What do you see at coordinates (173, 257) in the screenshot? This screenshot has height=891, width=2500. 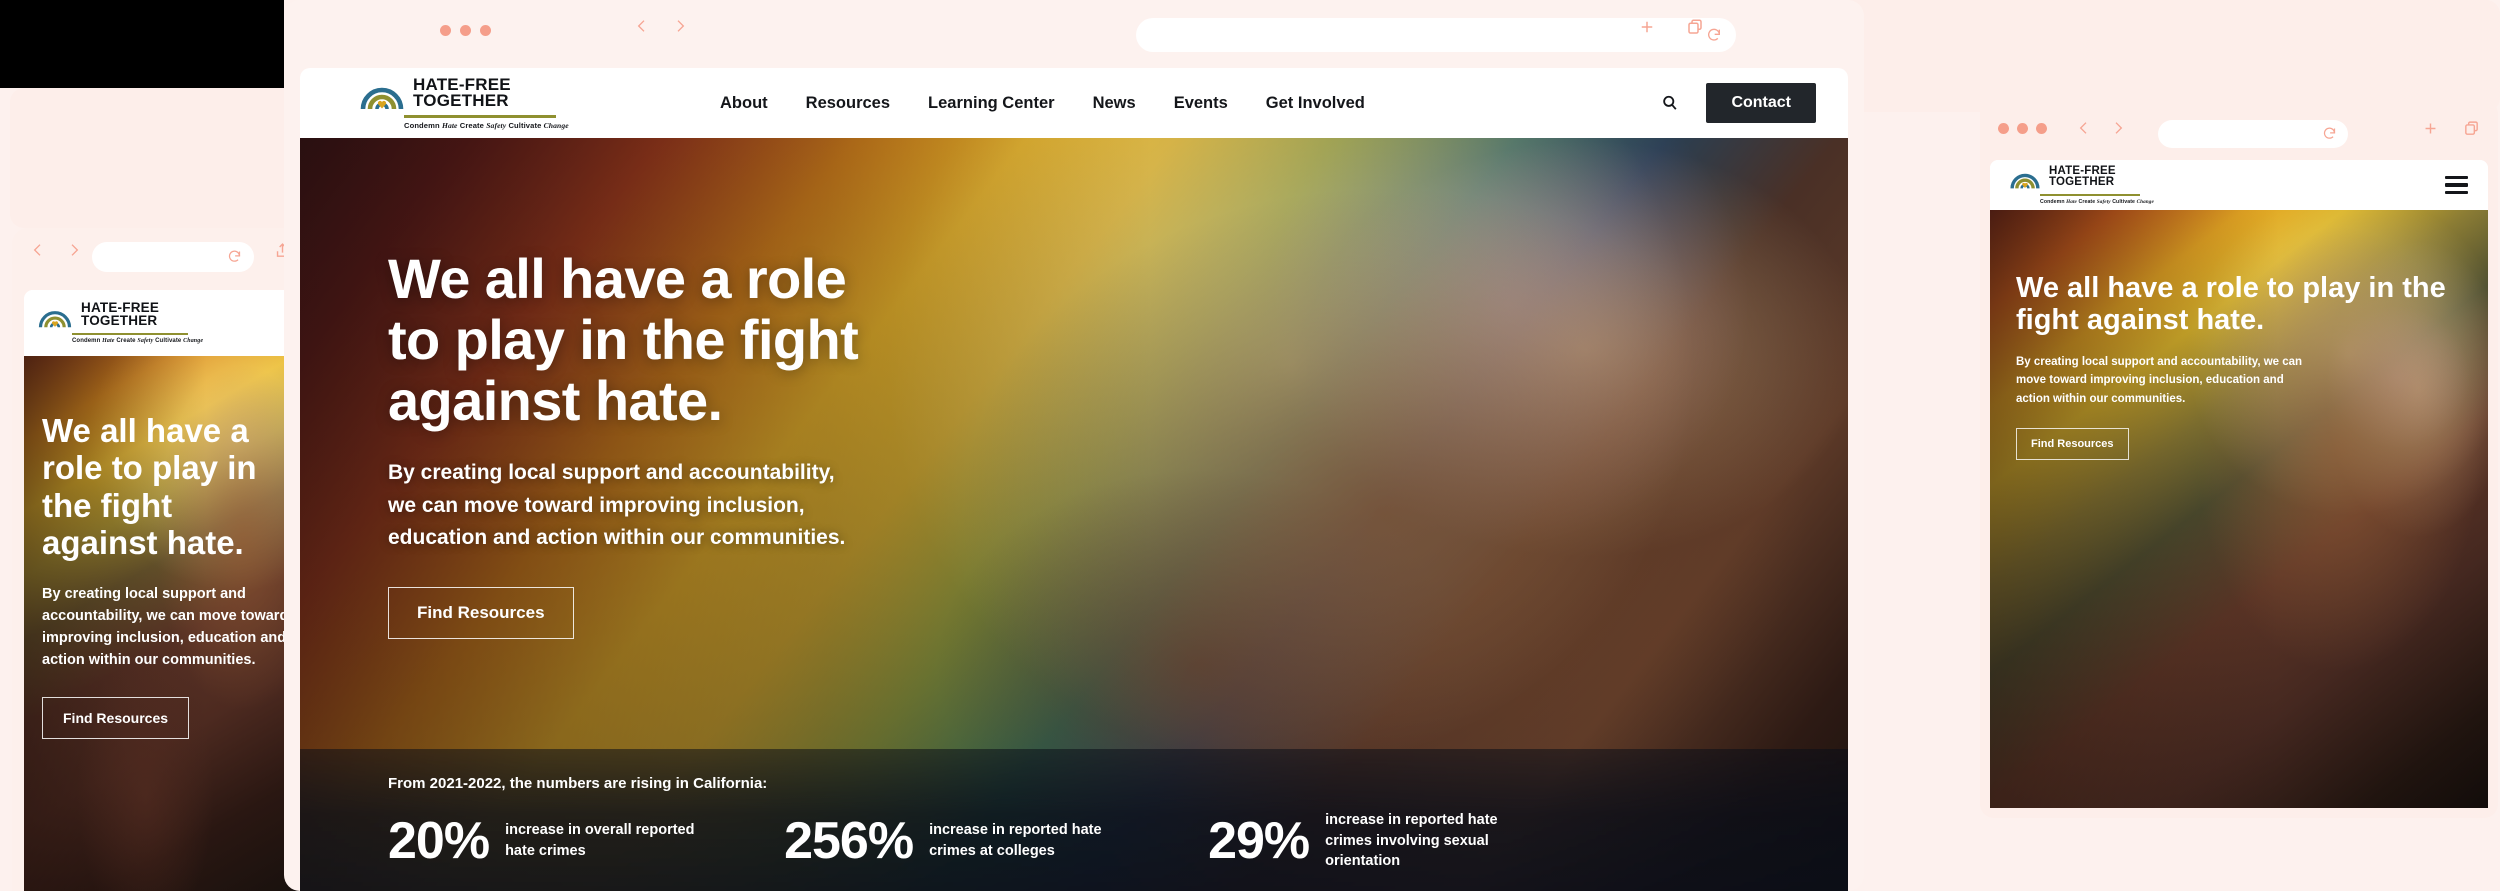 I see `phone-url-bar` at bounding box center [173, 257].